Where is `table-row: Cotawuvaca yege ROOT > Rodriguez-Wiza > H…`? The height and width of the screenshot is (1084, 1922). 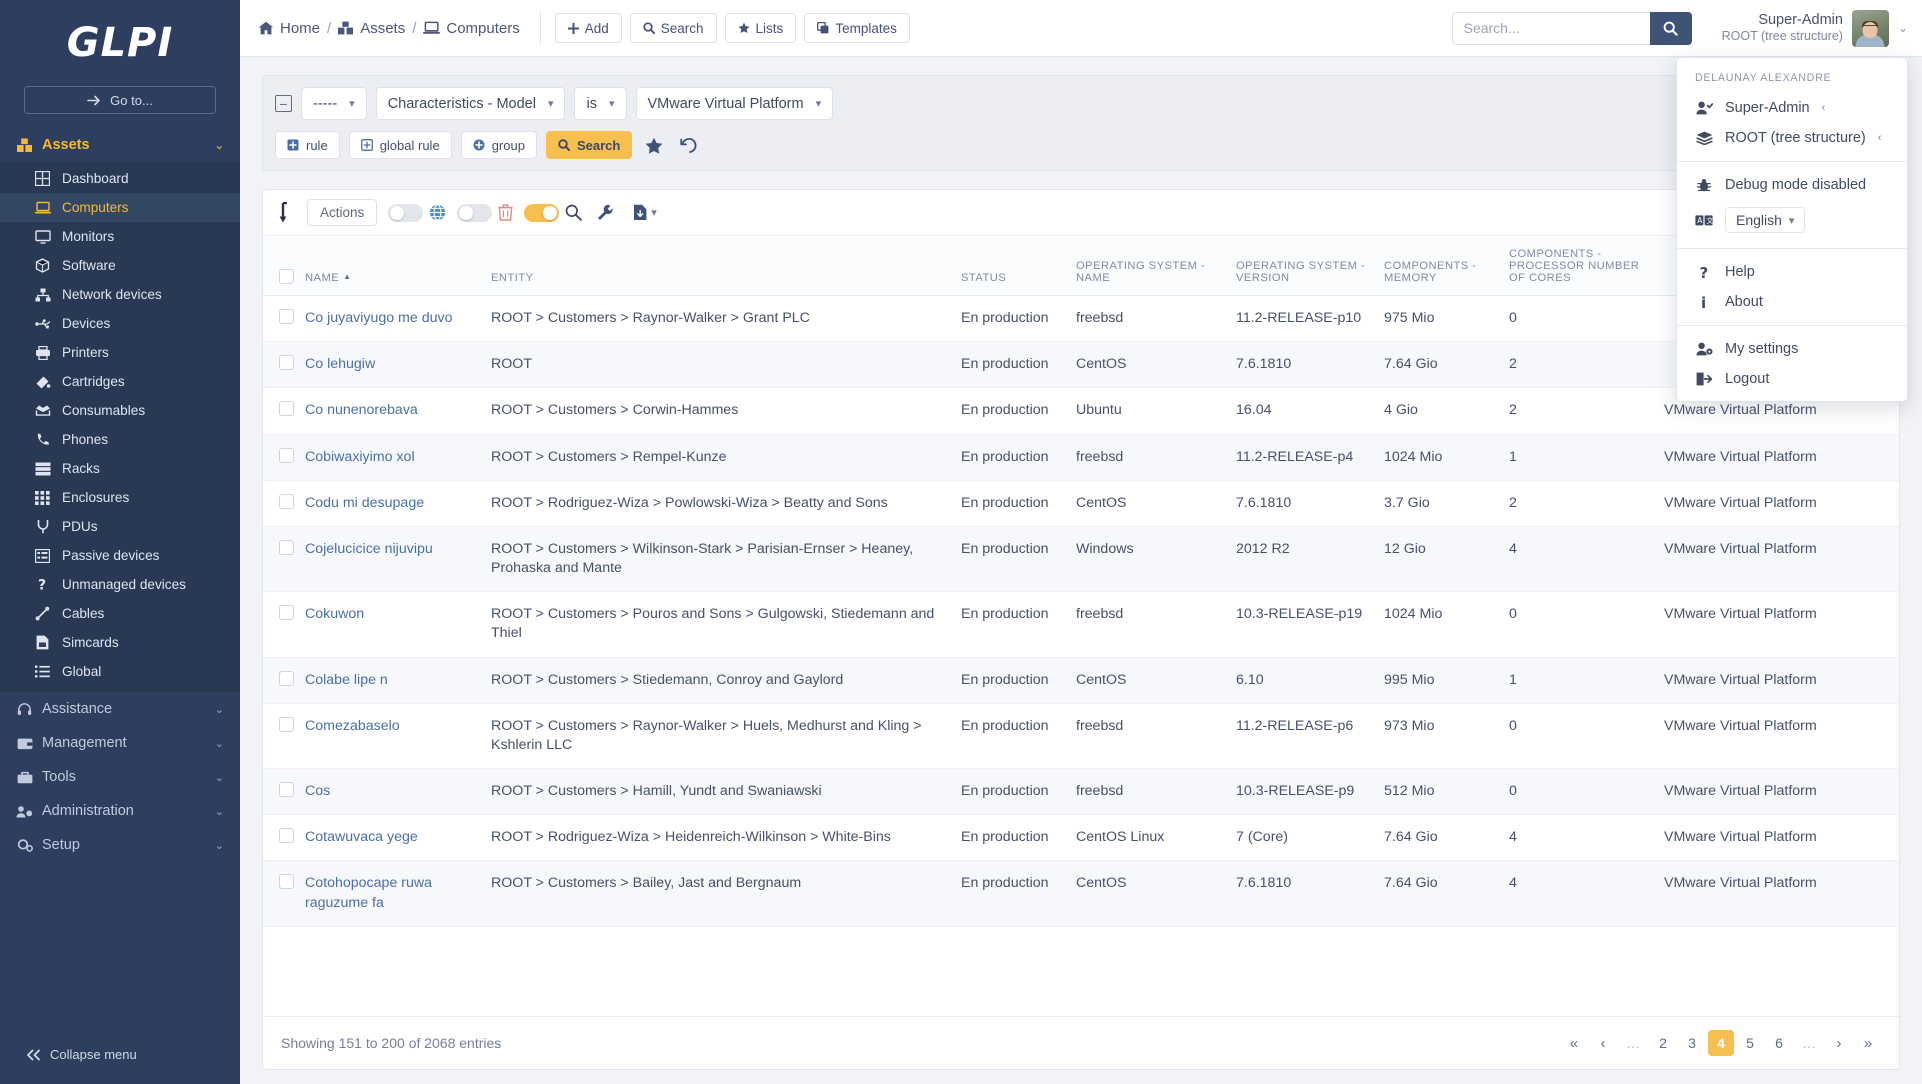 table-row: Cotawuvaca yege ROOT > Rodriguez-Wiza > H… is located at coordinates (1081, 838).